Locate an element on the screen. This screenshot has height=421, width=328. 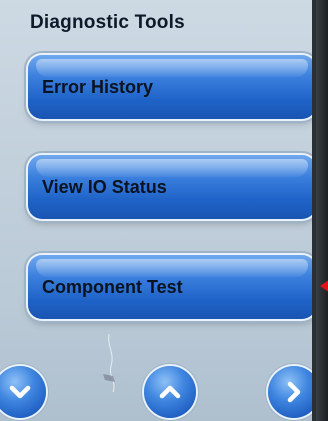
scroll-up-button is located at coordinates (170, 392).